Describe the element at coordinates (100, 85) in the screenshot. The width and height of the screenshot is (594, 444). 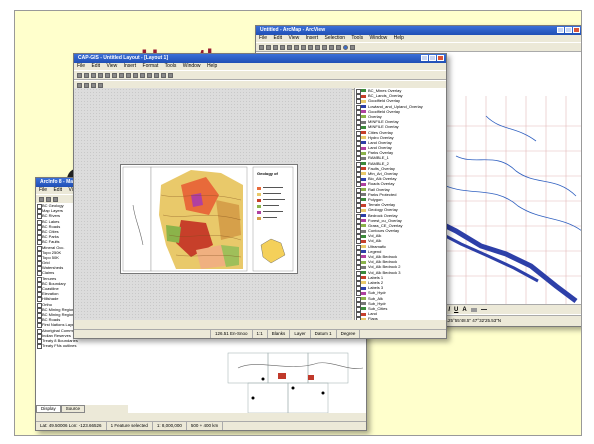
I see `line-icon` at that location.